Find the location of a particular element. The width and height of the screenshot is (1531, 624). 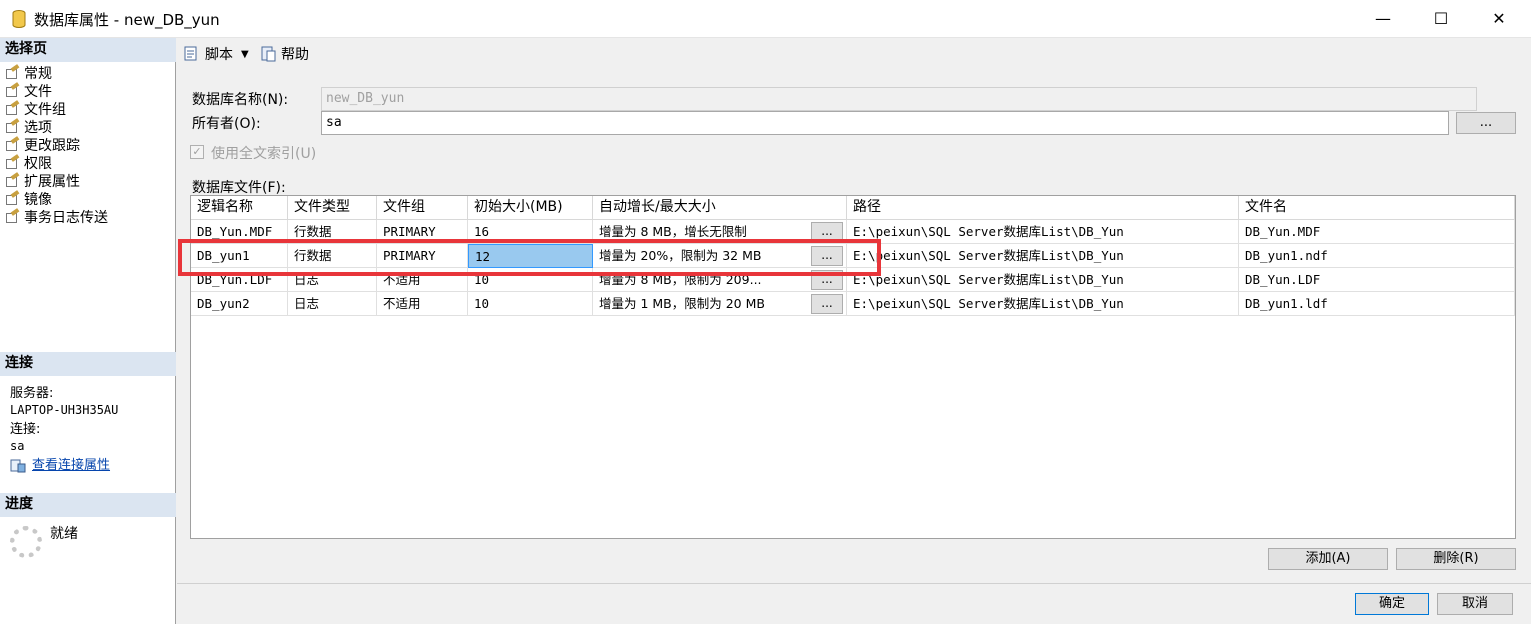

column-header: 逻辑名称 is located at coordinates (239, 208).